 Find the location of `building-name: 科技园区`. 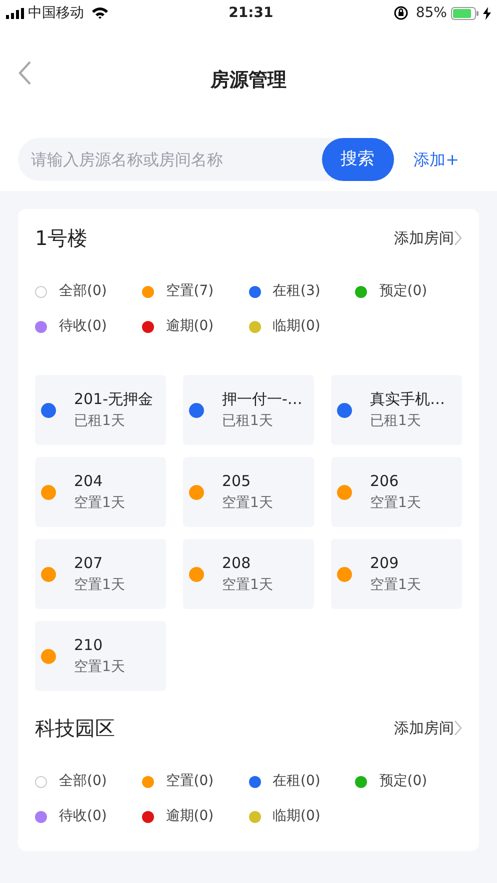

building-name: 科技园区 is located at coordinates (75, 728).